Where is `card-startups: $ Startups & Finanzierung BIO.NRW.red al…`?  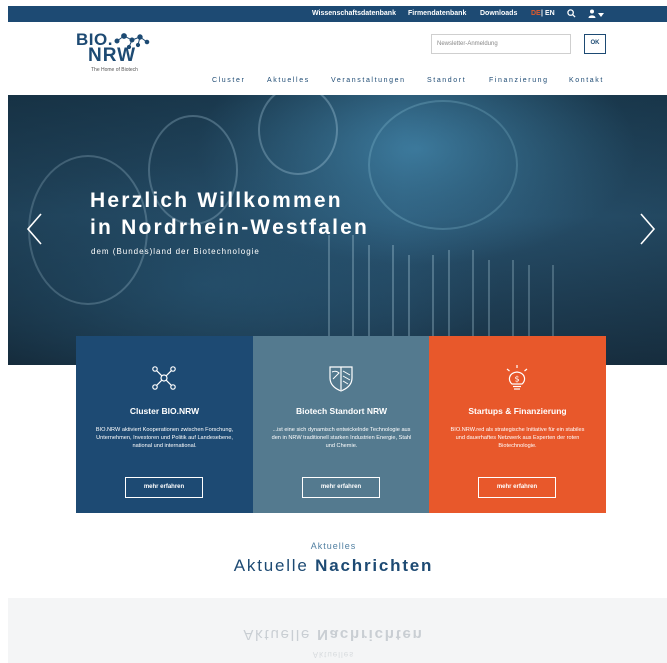
card-startups: $ Startups & Finanzierung BIO.NRW.red al… is located at coordinates (517, 424).